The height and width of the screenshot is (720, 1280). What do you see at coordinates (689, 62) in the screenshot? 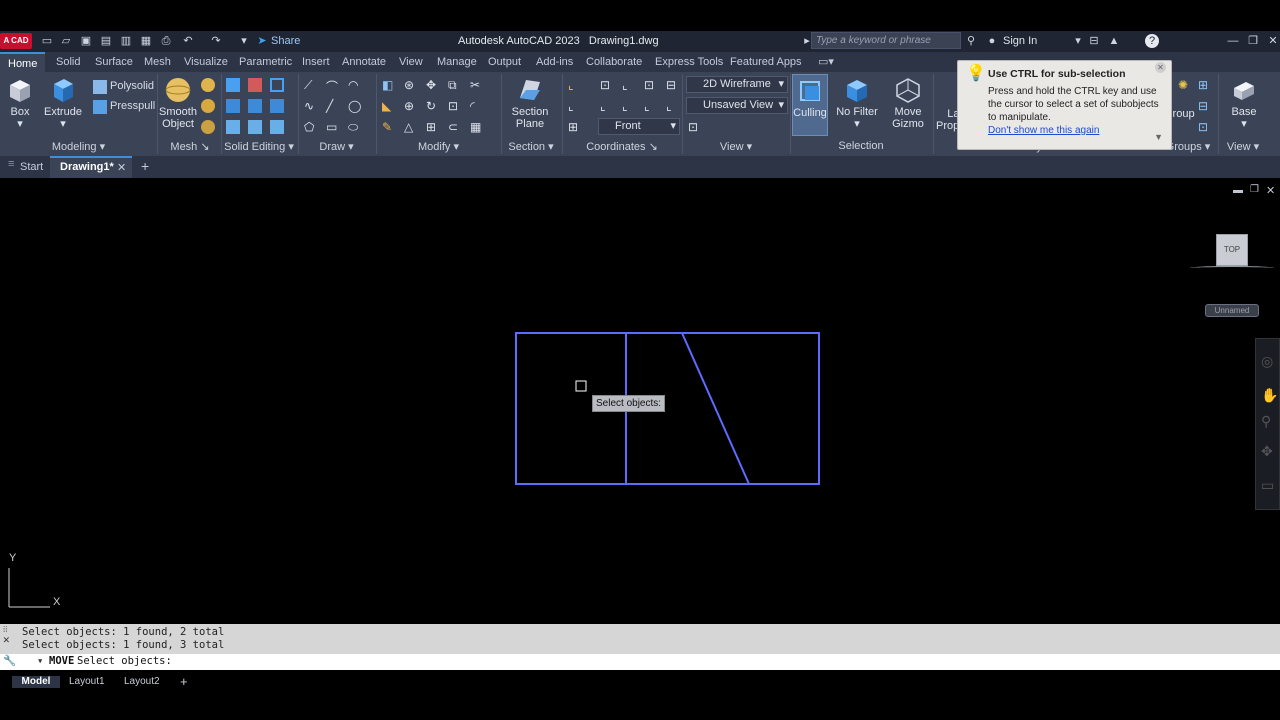
I see `tab-express-tools: Express Tools` at bounding box center [689, 62].